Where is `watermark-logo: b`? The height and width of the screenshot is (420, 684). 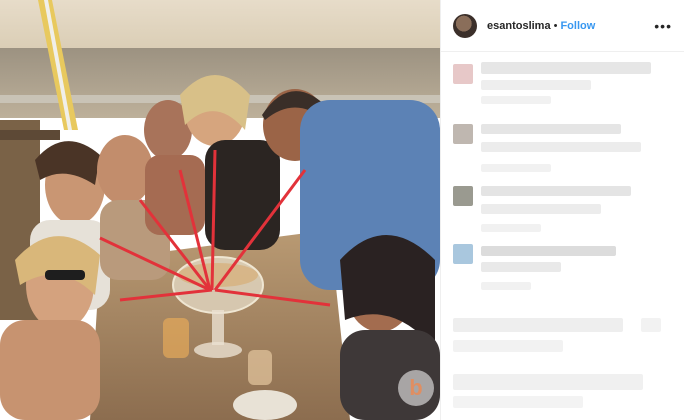 watermark-logo: b is located at coordinates (416, 388).